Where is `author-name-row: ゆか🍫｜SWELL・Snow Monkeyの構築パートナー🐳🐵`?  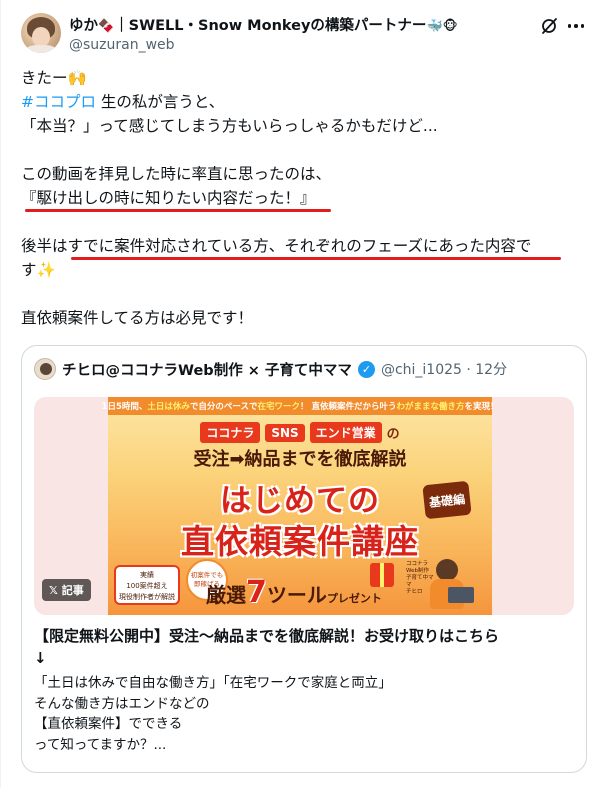
author-name-row: ゆか🍫｜SWELL・Snow Monkeyの構築パートナー🐳🐵 is located at coordinates (263, 24).